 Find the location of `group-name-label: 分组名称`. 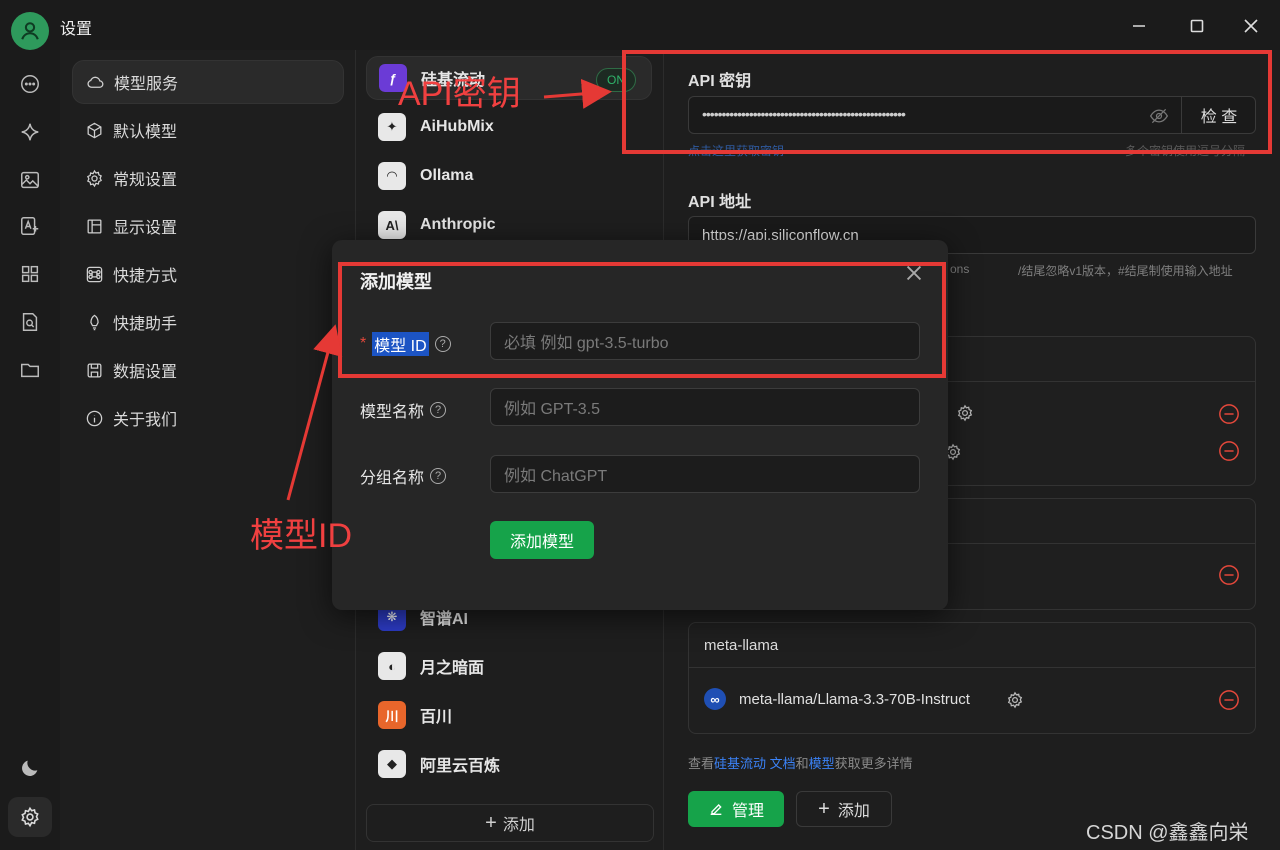

group-name-label: 分组名称 is located at coordinates (392, 478).